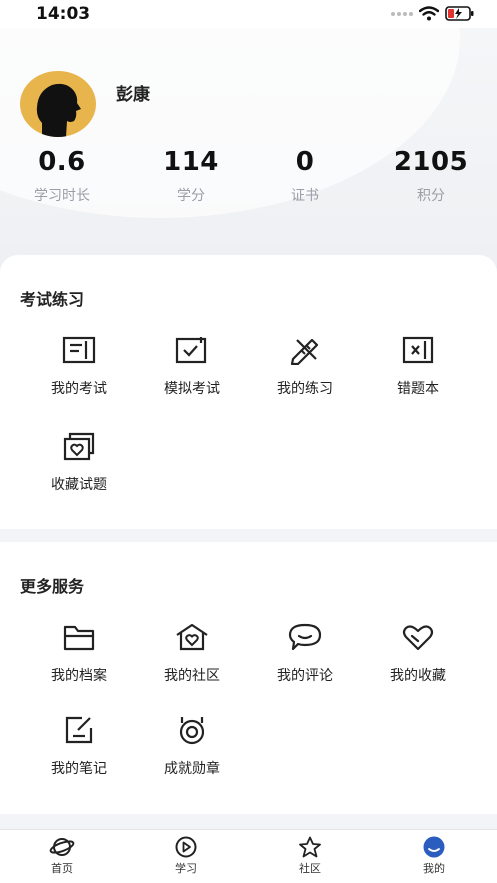  I want to click on community-home-icon, so click(192, 637).